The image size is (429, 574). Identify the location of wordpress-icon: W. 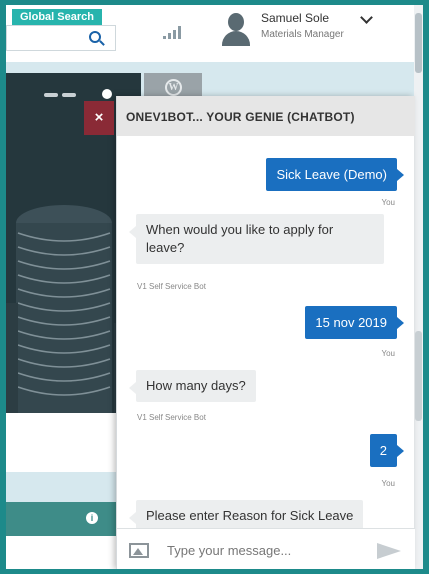
(173, 87).